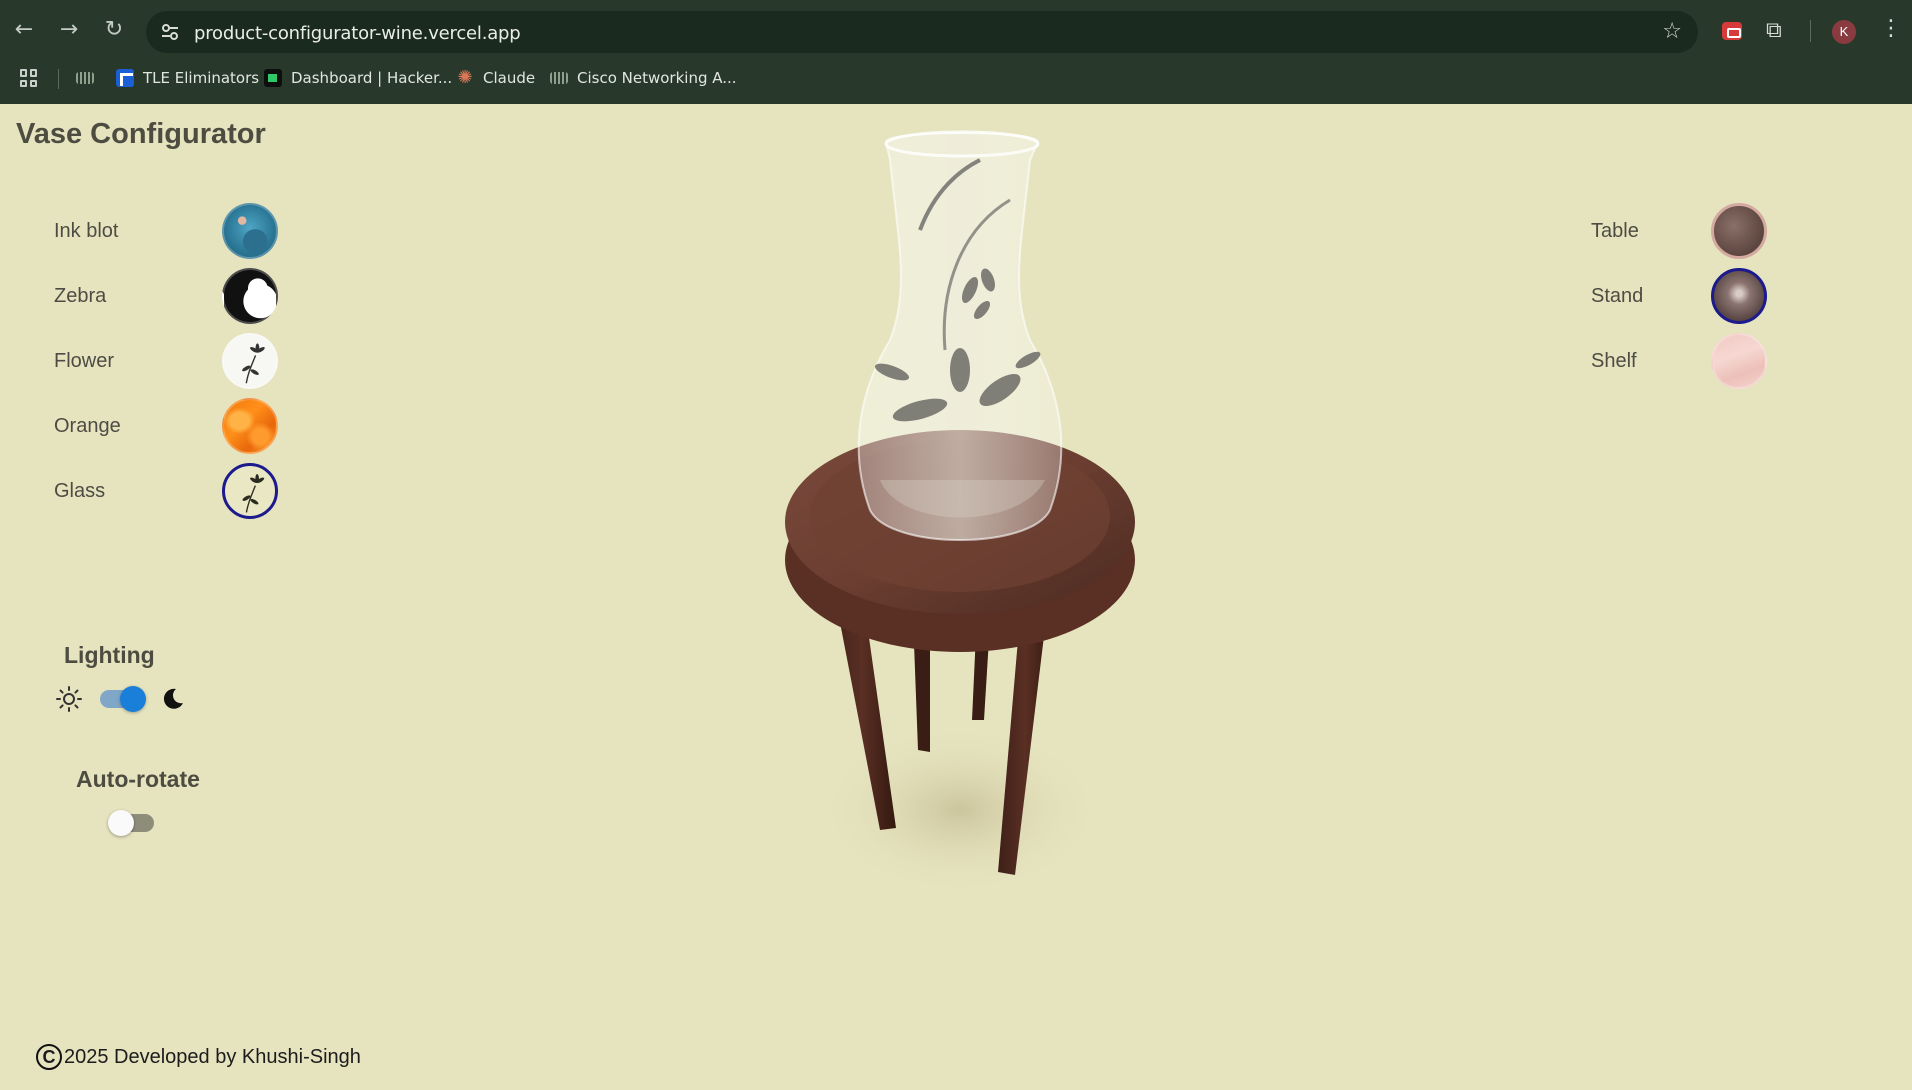 The width and height of the screenshot is (1912, 1090). Describe the element at coordinates (250, 231) in the screenshot. I see `ink-blot-swatch` at that location.